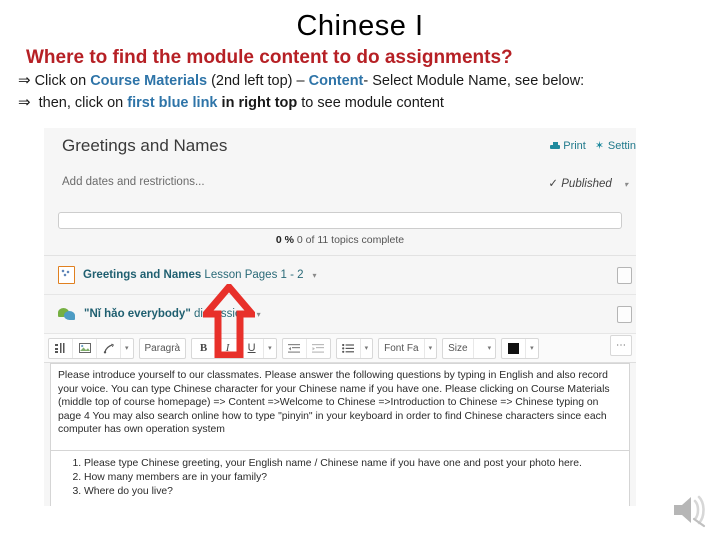  Describe the element at coordinates (257, 103) in the screenshot. I see `bullet2-text-seg2: in right top` at that location.